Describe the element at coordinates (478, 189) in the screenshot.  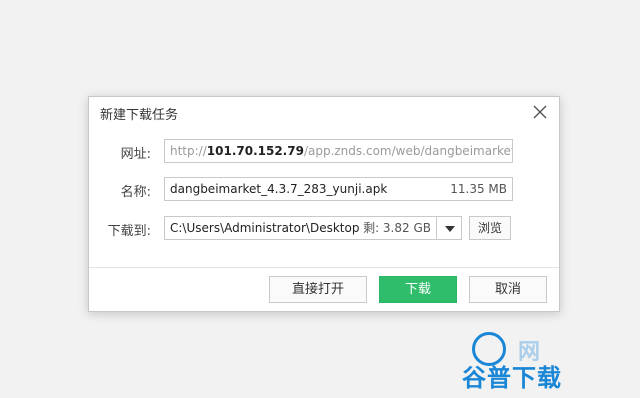
I see `file-size: 11.35 MB` at that location.